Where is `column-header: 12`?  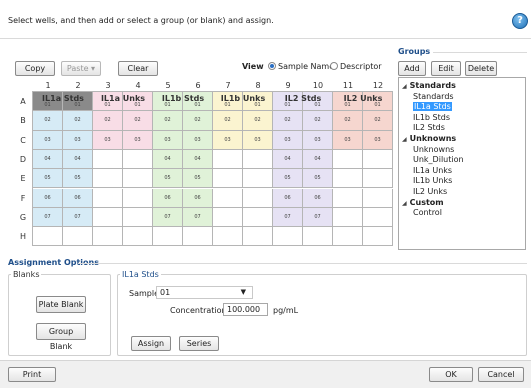
column-header: 12 is located at coordinates (378, 85).